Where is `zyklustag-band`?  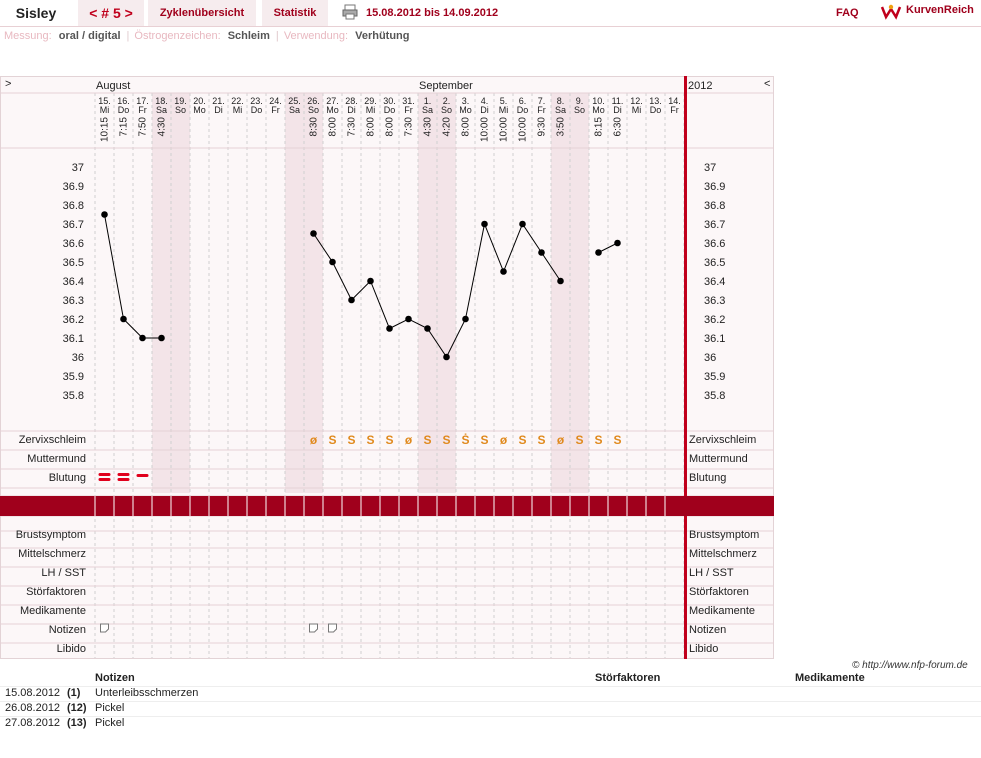
zyklustag-band is located at coordinates (387, 506).